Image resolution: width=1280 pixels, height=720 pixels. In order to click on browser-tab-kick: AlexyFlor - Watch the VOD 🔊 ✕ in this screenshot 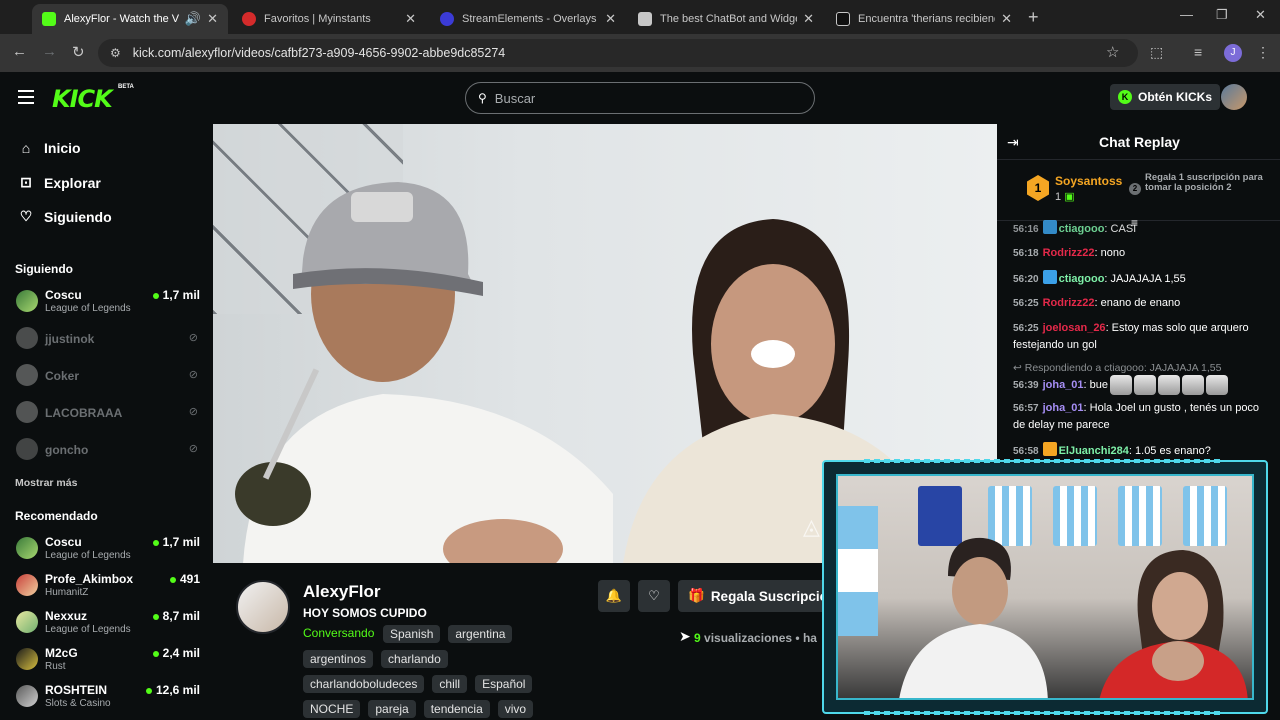, I will do `click(130, 19)`.